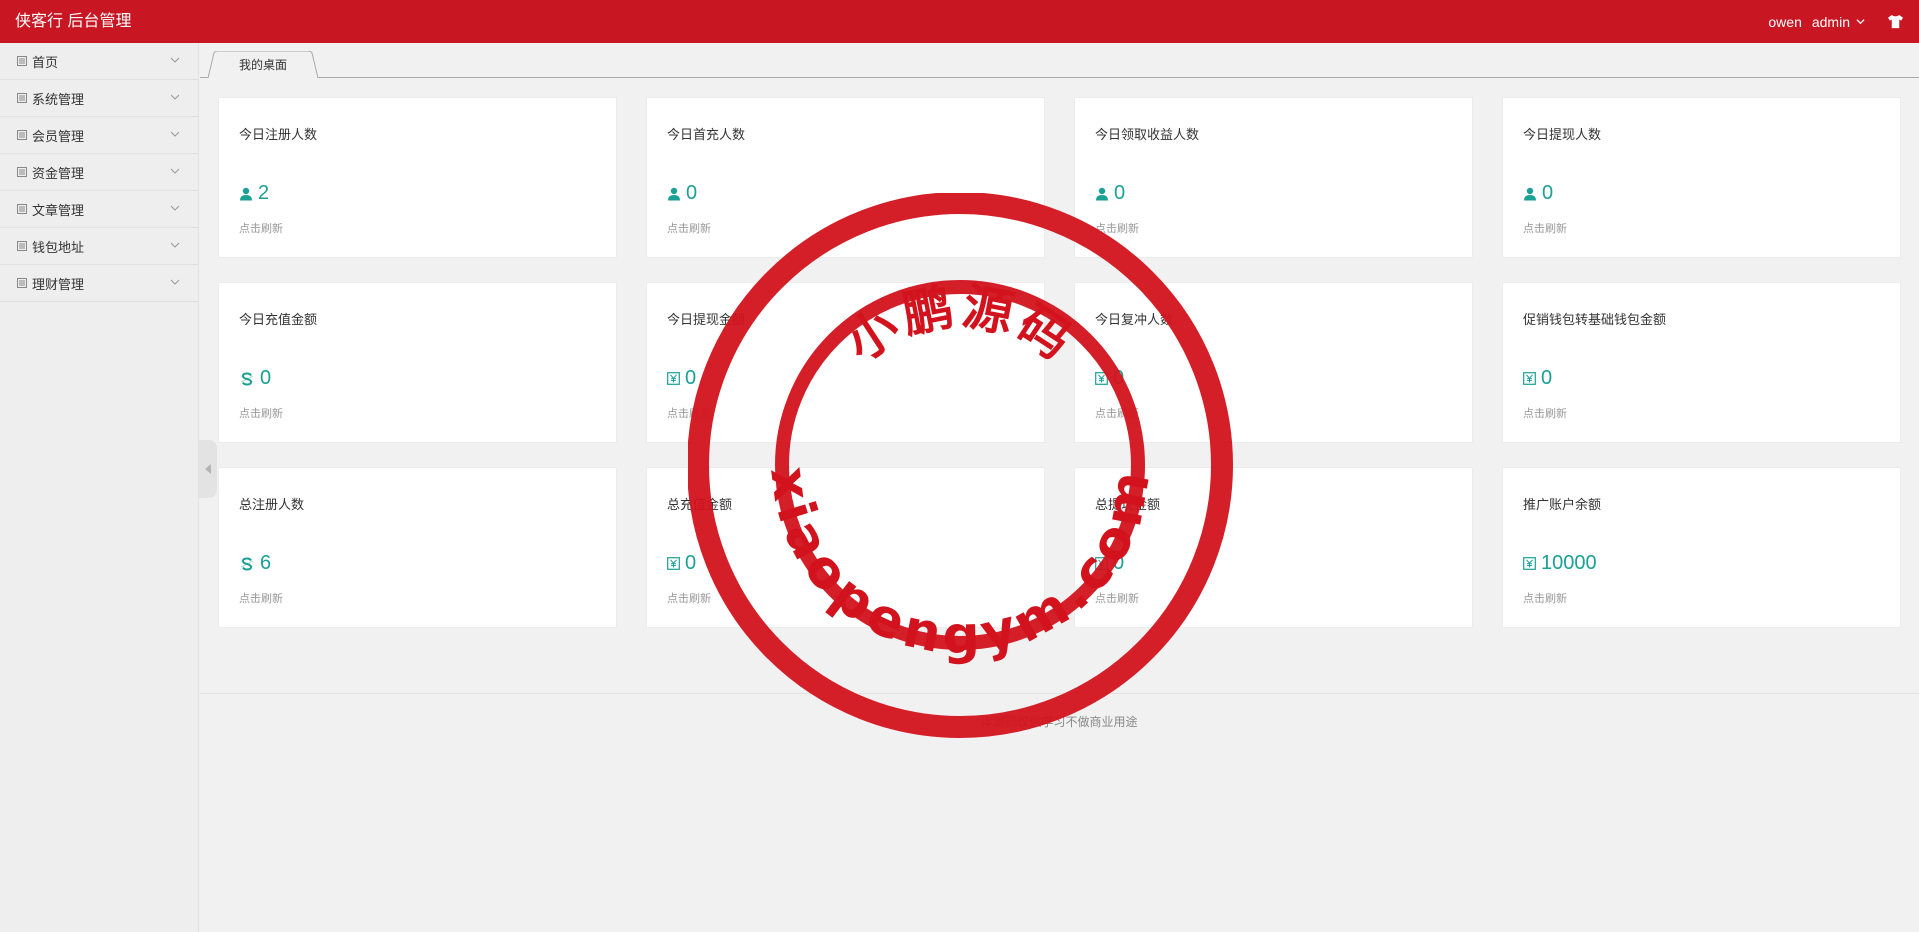  Describe the element at coordinates (58, 284) in the screenshot. I see `sidebar-item-label: 理财管理` at that location.